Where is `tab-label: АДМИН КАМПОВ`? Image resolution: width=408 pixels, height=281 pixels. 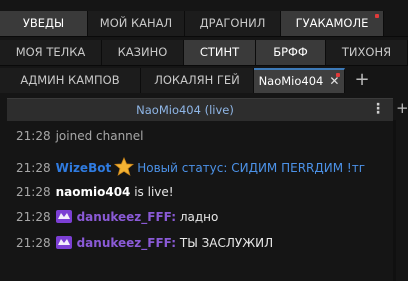
tab-label: АДМИН КАМПОВ is located at coordinates (70, 80).